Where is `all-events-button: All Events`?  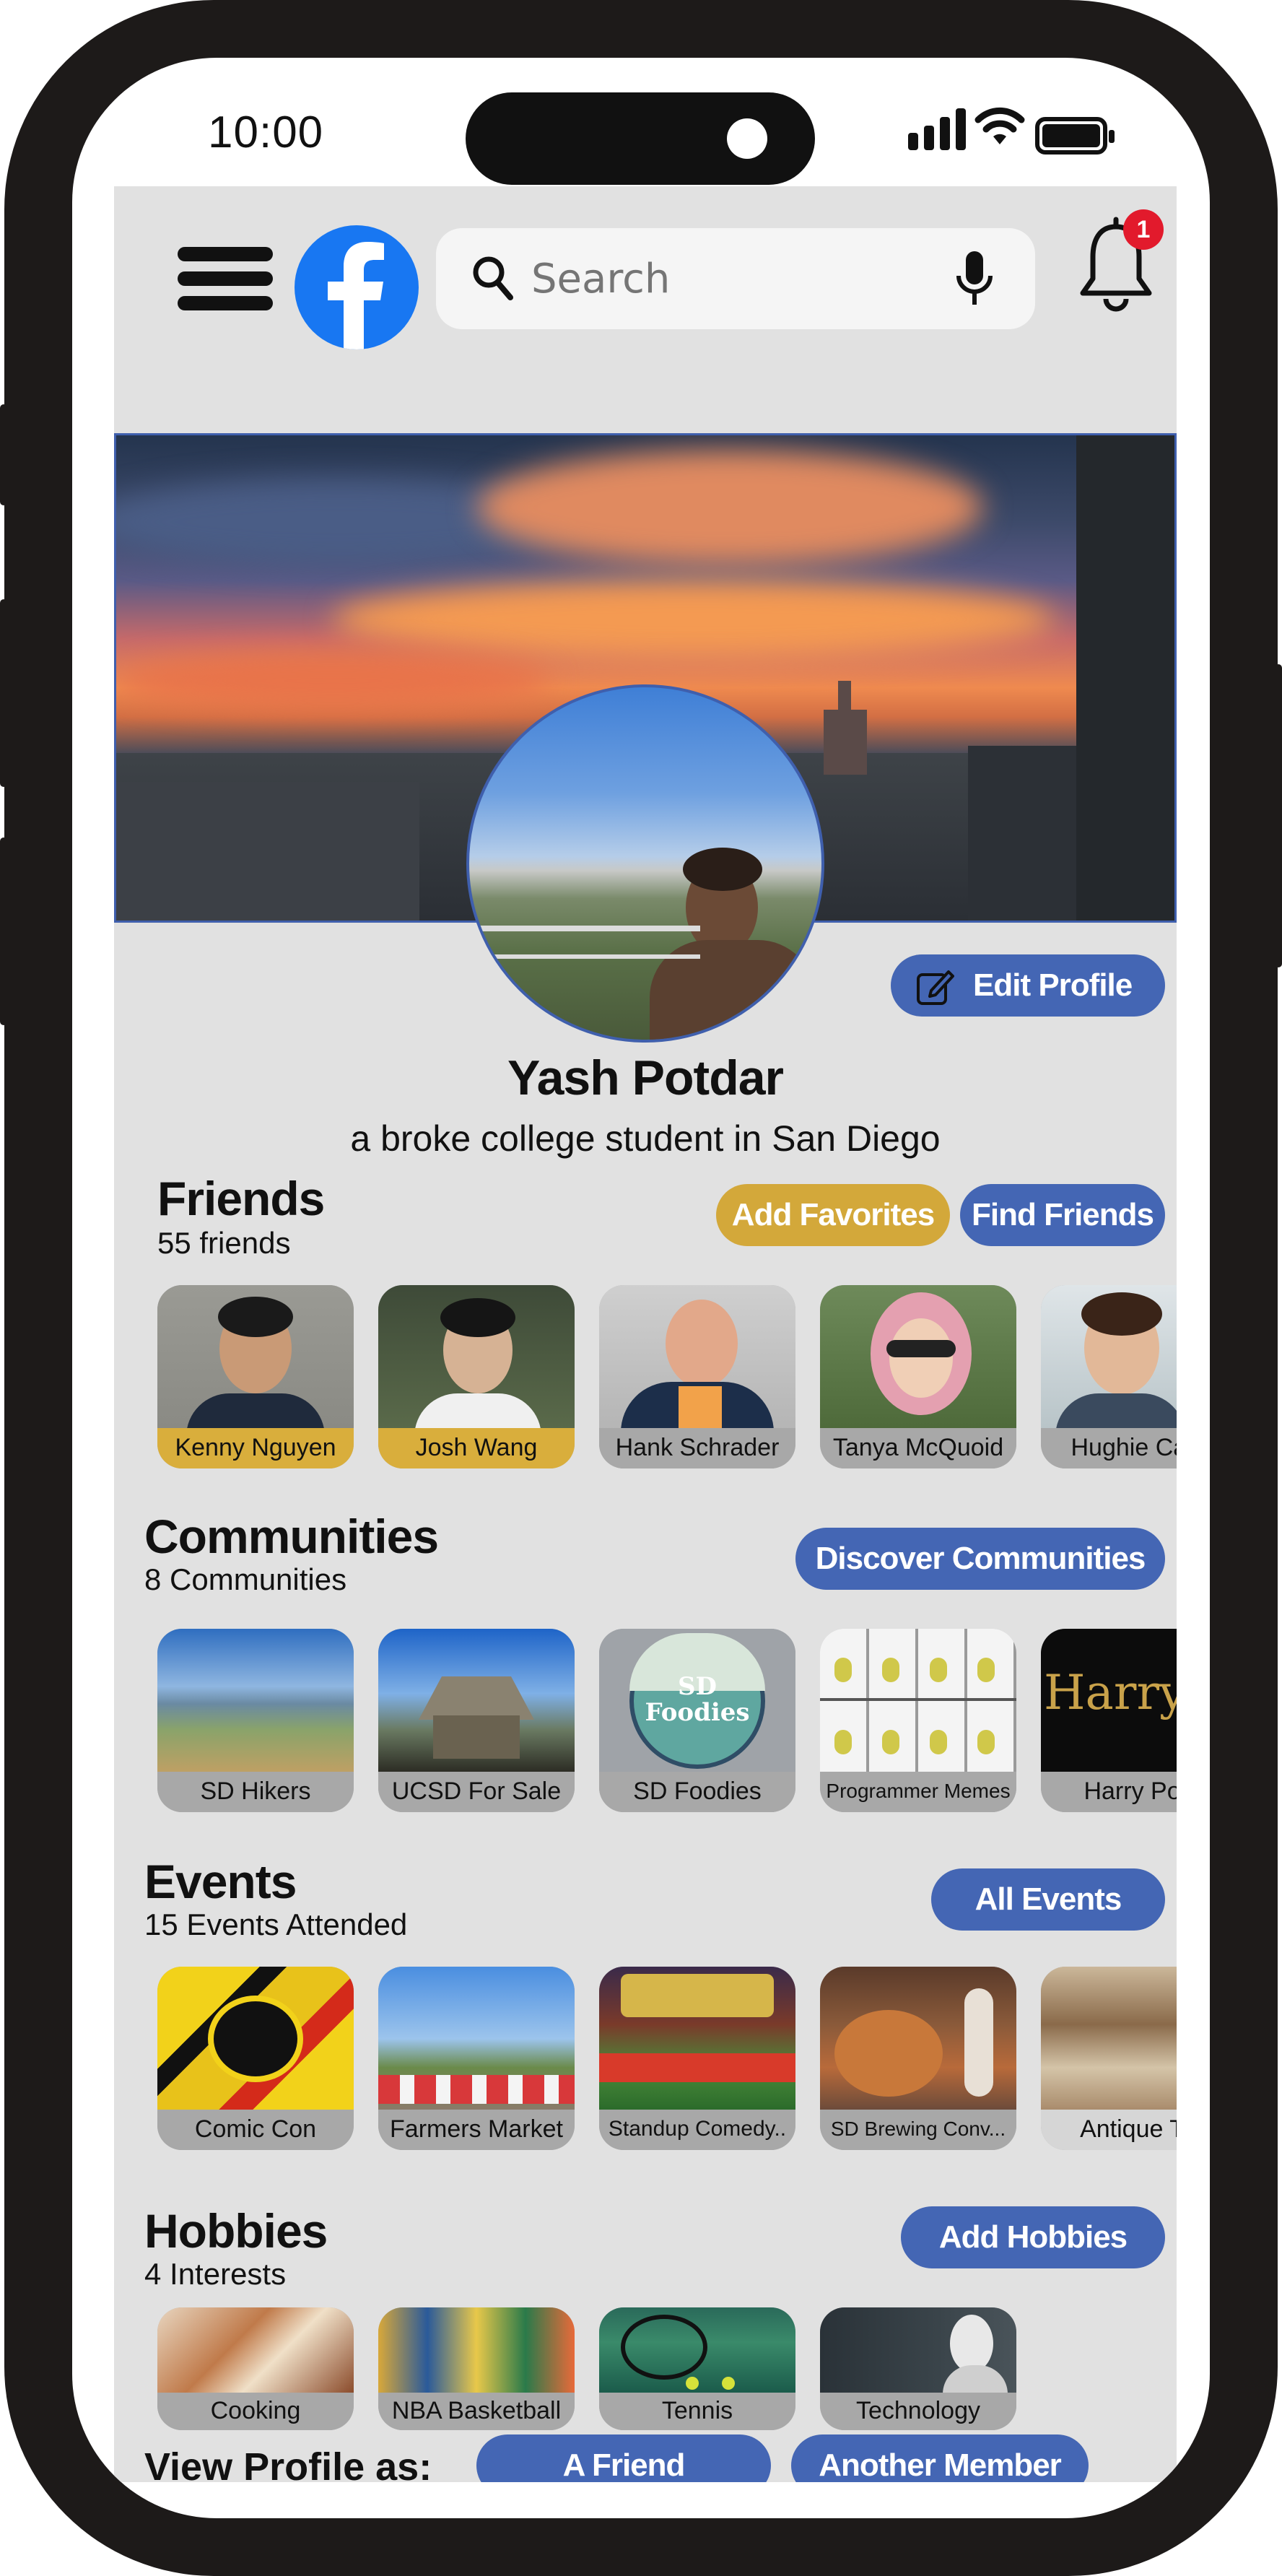
all-events-button: All Events is located at coordinates (1048, 1899).